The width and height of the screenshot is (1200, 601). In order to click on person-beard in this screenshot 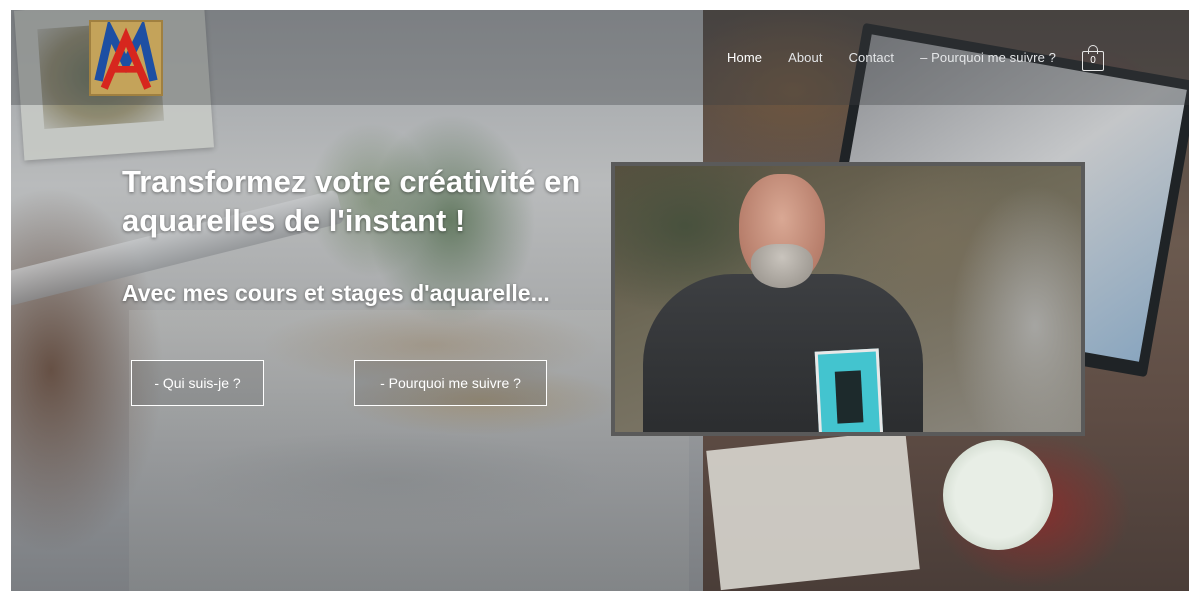, I will do `click(782, 266)`.